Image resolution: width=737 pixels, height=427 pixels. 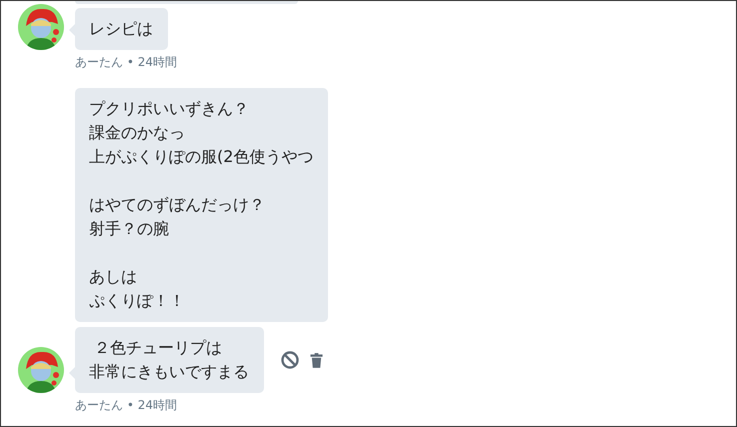 I want to click on message-line: 射手？の腕, so click(x=129, y=229).